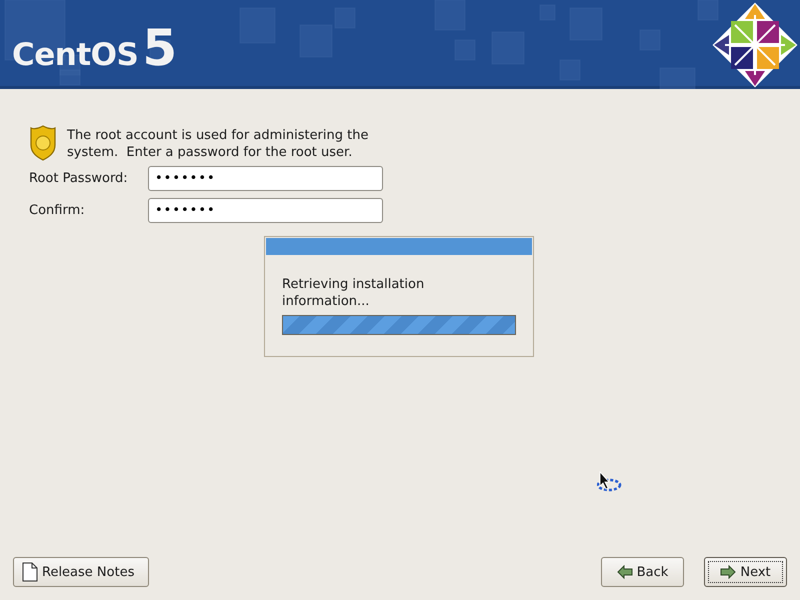 This screenshot has height=600, width=800. What do you see at coordinates (160, 47) in the screenshot?
I see `logo-version: 5` at bounding box center [160, 47].